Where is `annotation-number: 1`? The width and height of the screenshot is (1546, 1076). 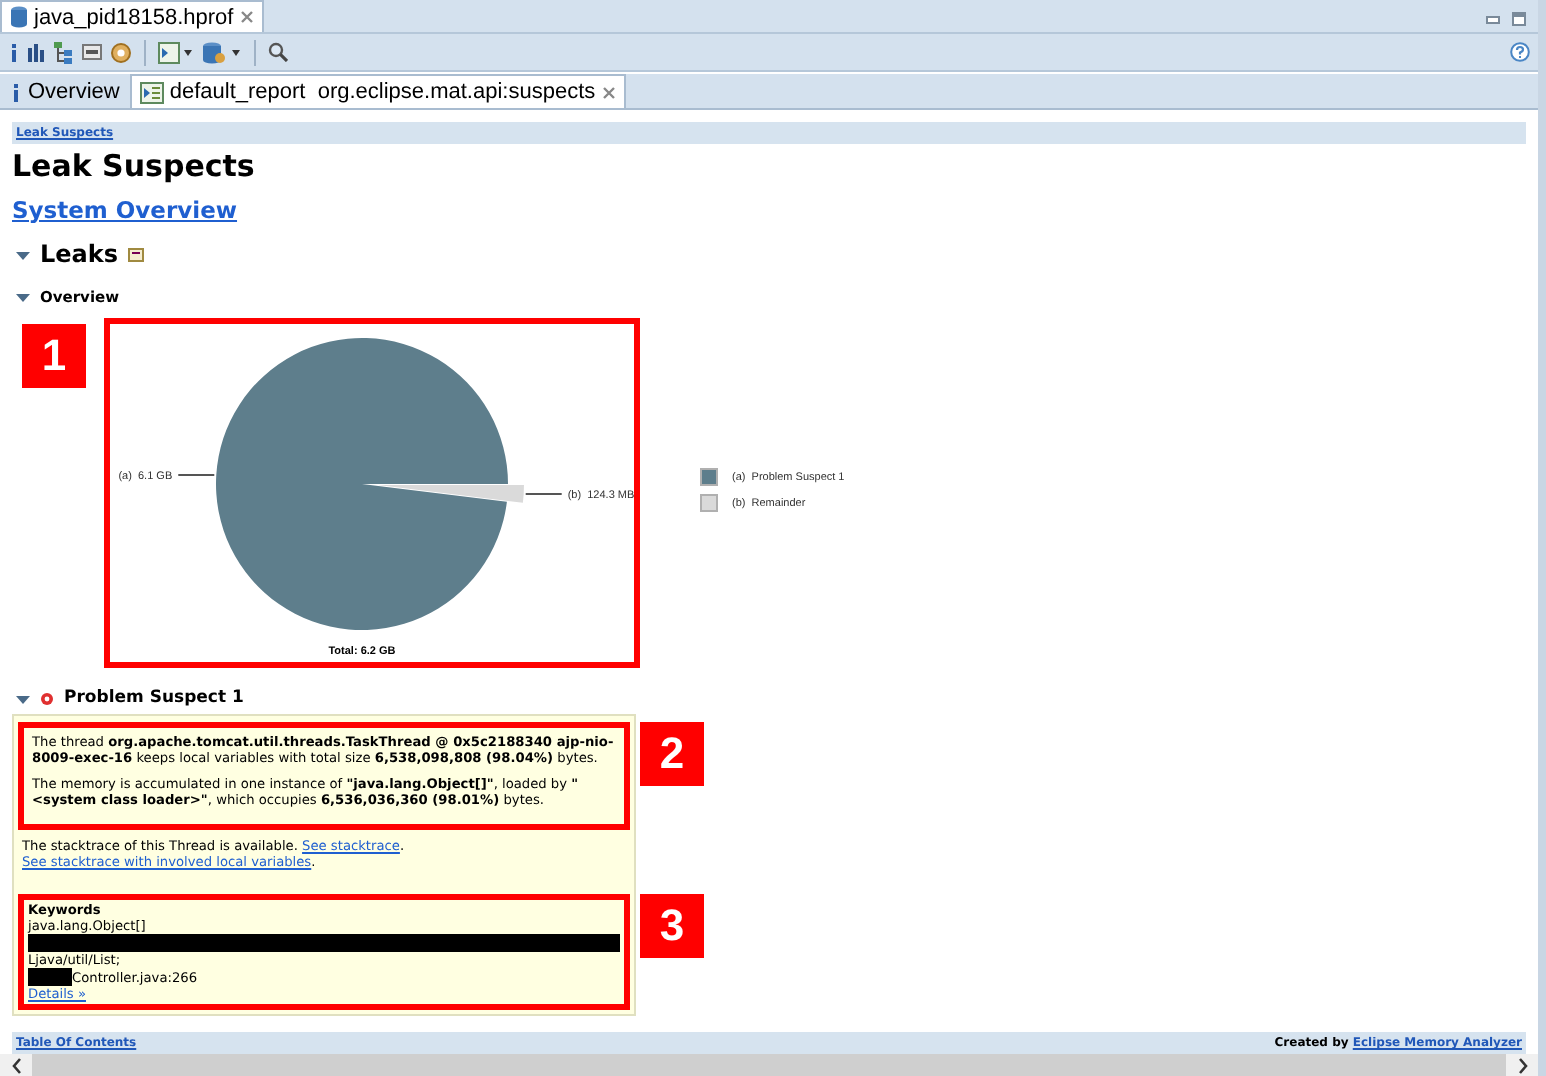
annotation-number: 1 is located at coordinates (54, 356).